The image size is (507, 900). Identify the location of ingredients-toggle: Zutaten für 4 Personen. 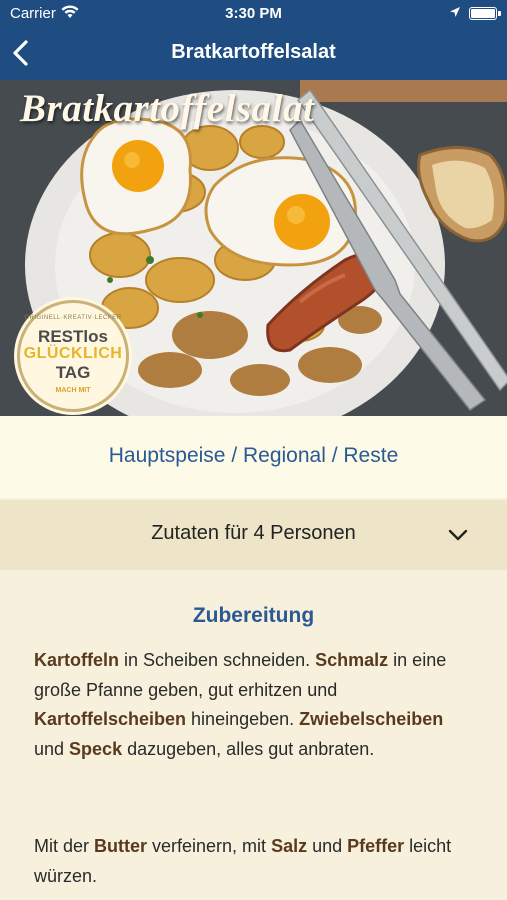
(253, 535).